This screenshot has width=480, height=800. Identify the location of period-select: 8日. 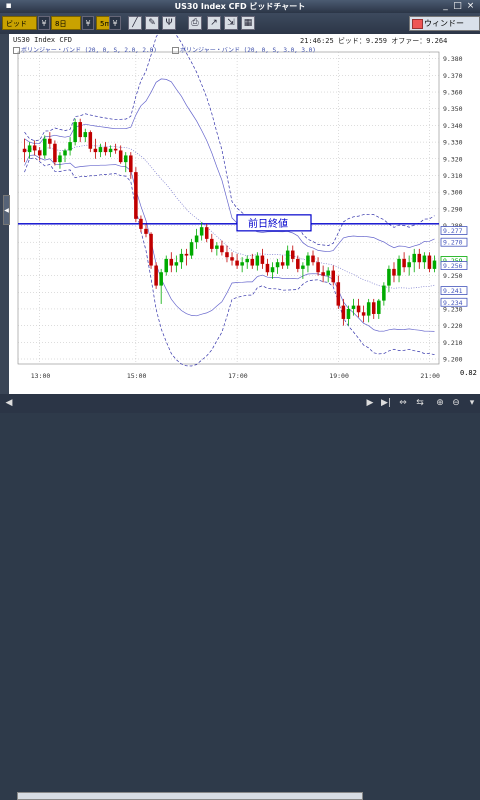
(66, 23).